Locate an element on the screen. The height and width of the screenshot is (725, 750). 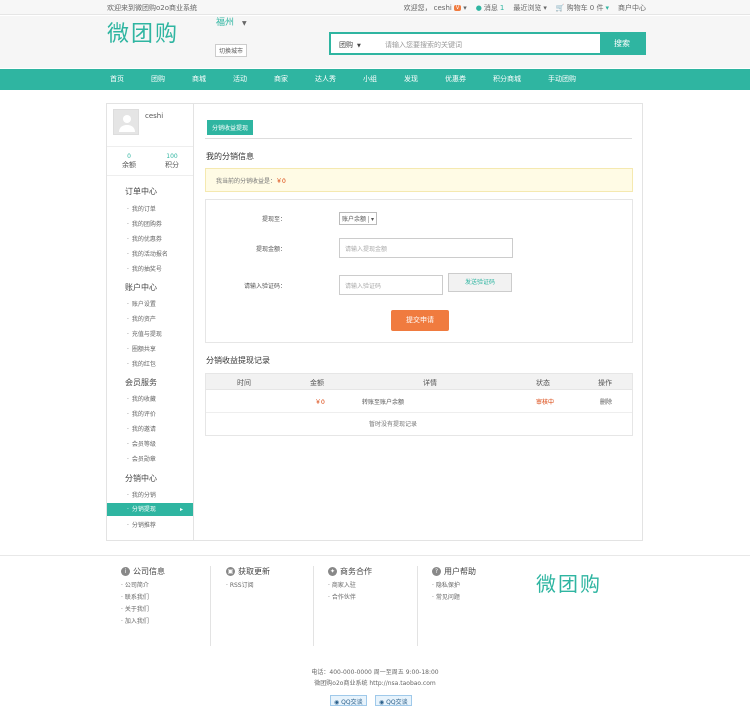
method-label: 提现至： is located at coordinates (273, 219).